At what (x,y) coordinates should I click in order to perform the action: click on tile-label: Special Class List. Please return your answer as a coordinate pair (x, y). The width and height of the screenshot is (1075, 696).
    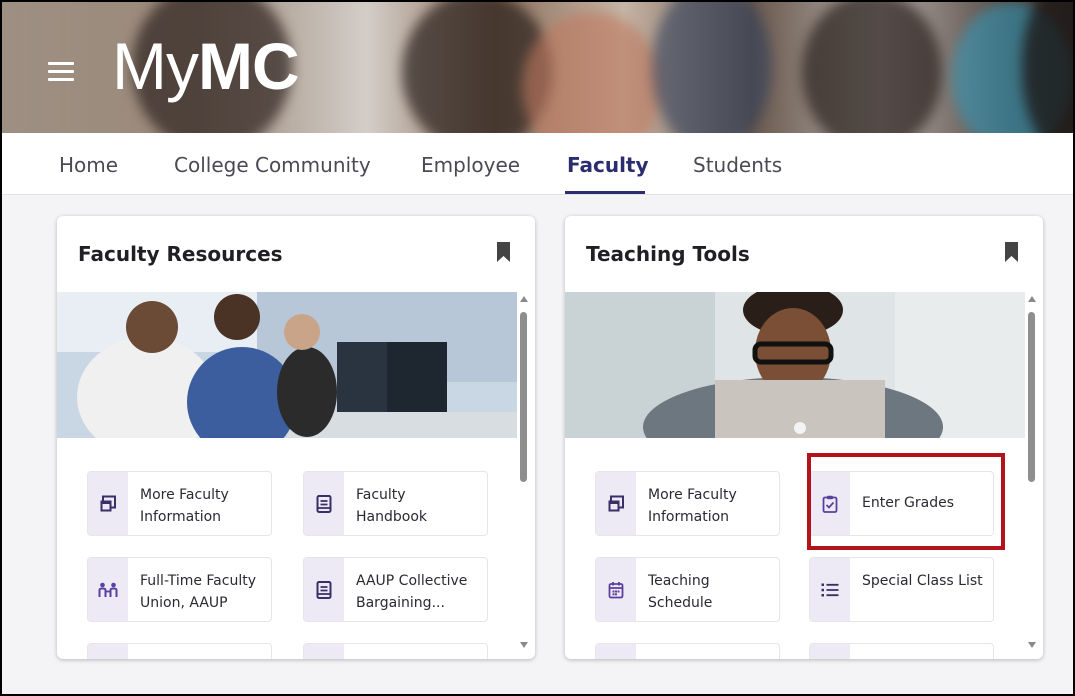
    Looking at the image, I should click on (922, 581).